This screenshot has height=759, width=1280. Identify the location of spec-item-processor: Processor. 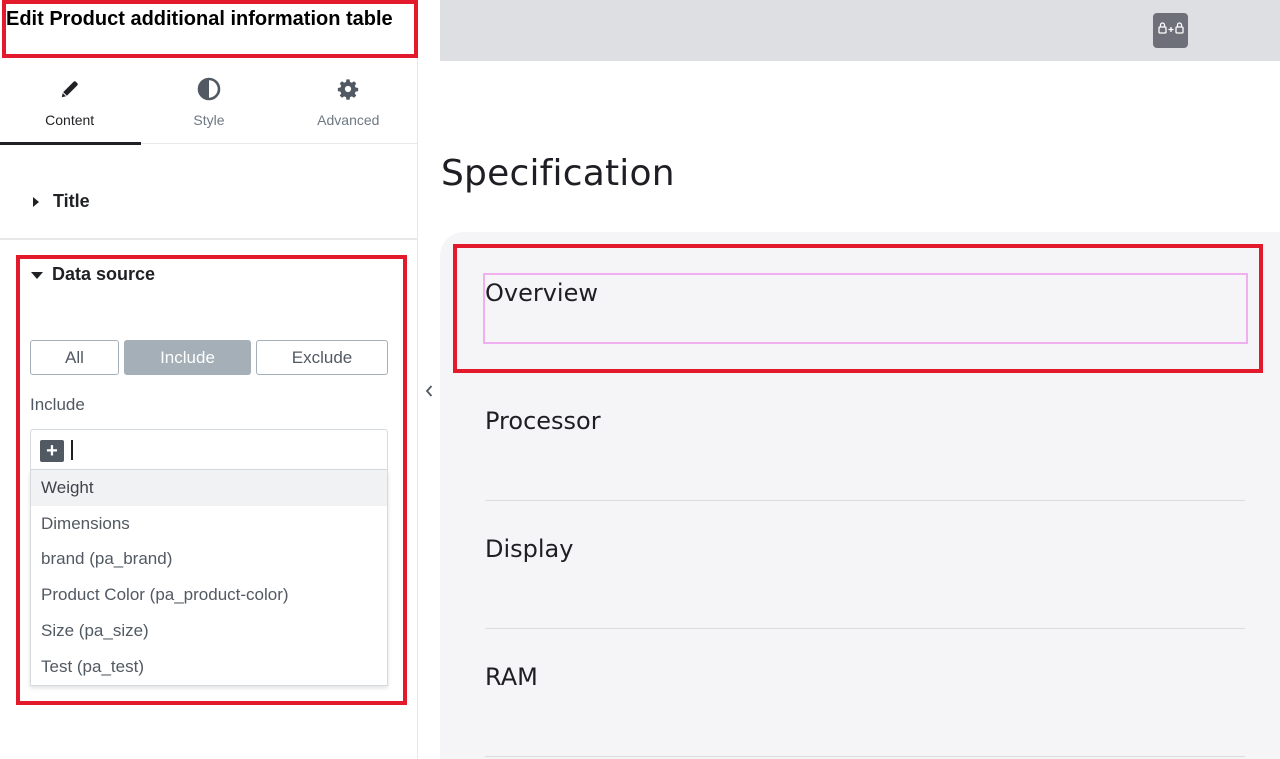
(543, 421).